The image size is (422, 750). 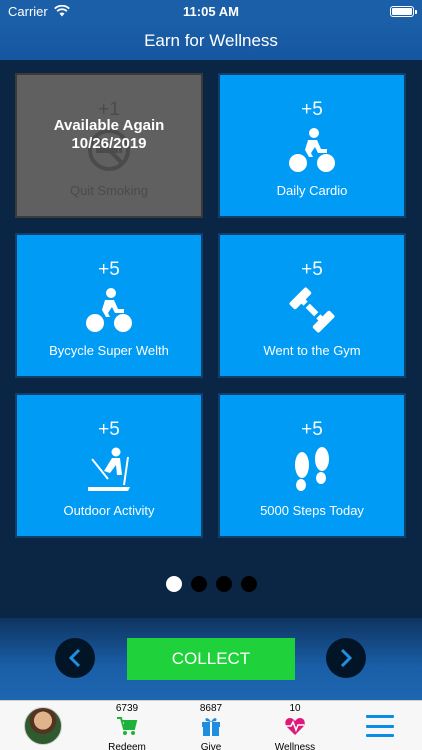 What do you see at coordinates (61, 11) in the screenshot?
I see `wifi-icon` at bounding box center [61, 11].